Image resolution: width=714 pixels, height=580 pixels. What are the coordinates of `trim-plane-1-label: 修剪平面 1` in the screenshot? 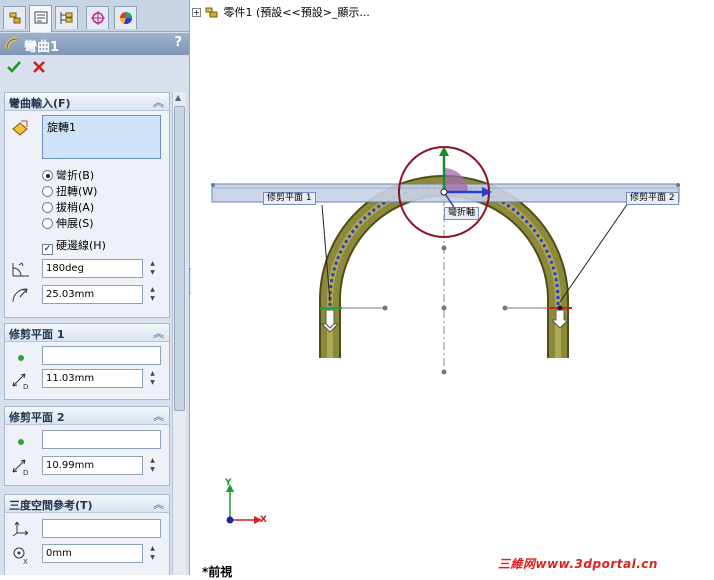 It's located at (289, 198).